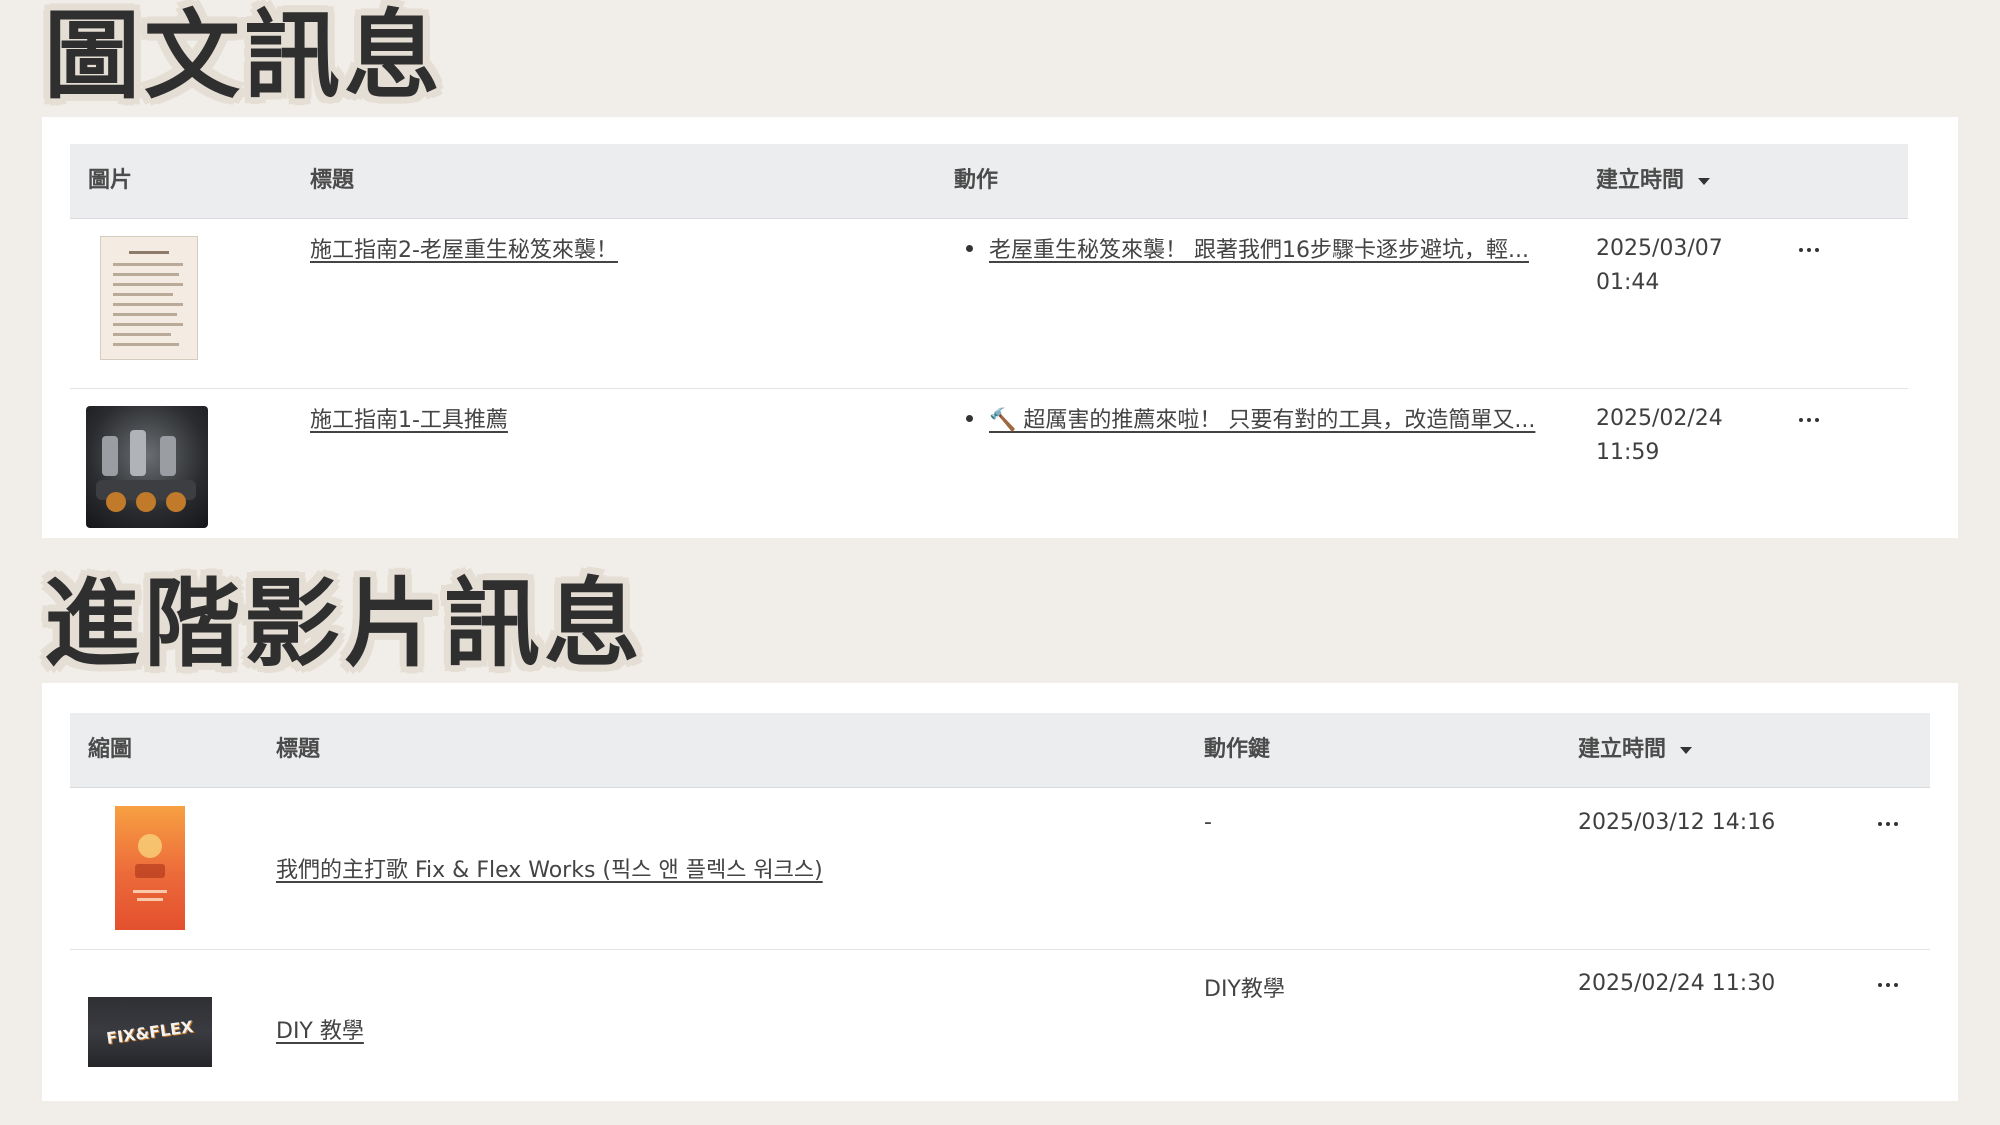 This screenshot has width=2000, height=1125. What do you see at coordinates (1237, 749) in the screenshot?
I see `header-action-key: 動作鍵` at bounding box center [1237, 749].